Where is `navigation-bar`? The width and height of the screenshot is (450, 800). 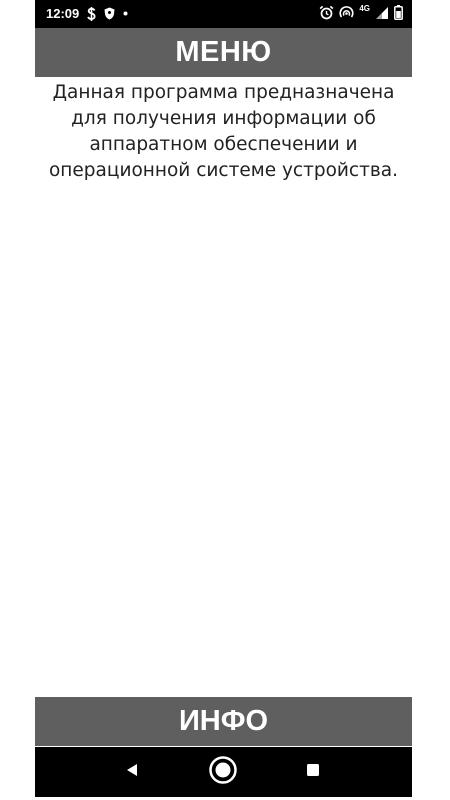
navigation-bar is located at coordinates (223, 772).